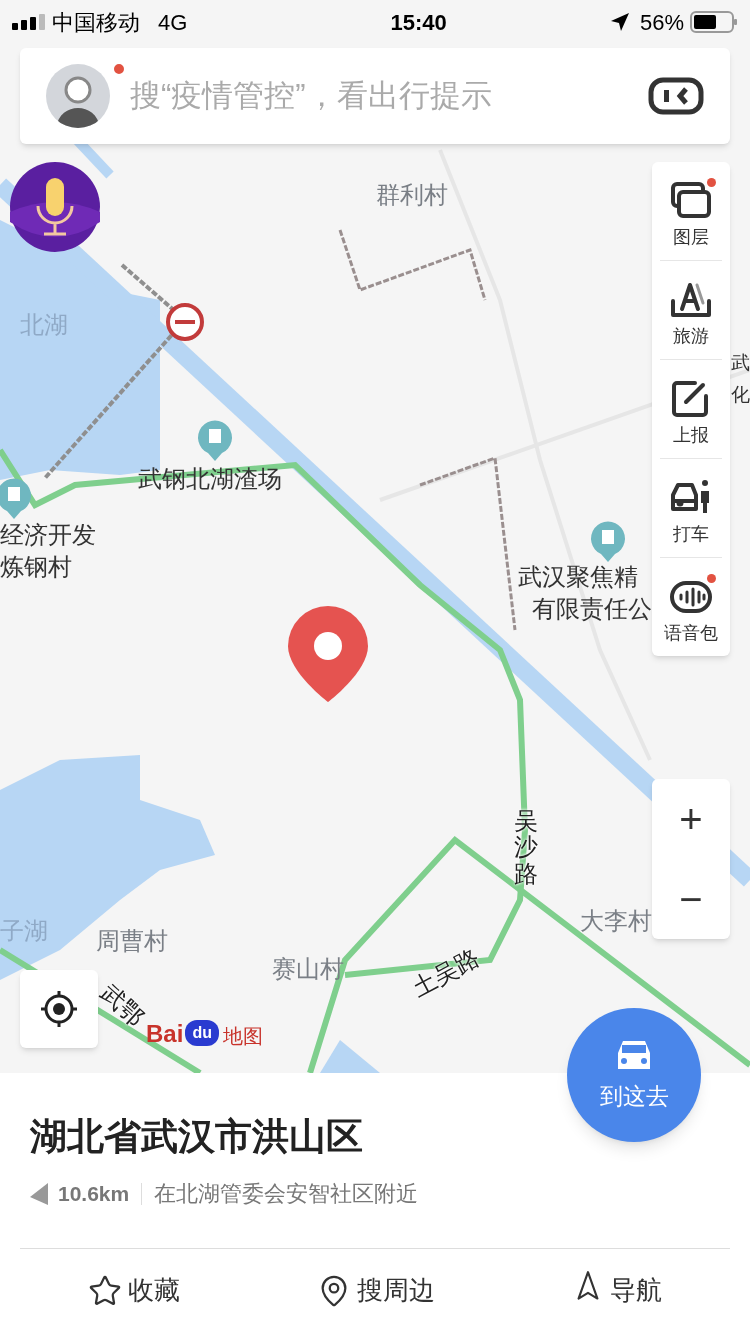 The width and height of the screenshot is (750, 1334). What do you see at coordinates (740, 363) in the screenshot?
I see `map-label: 武` at bounding box center [740, 363].